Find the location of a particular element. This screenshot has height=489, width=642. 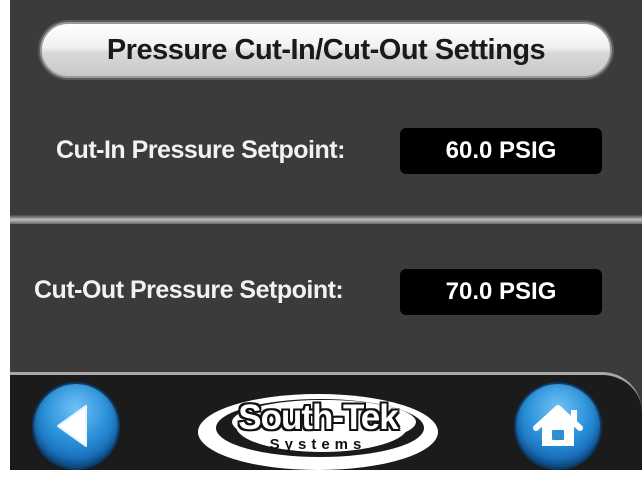

left-arrow-icon is located at coordinates (72, 426).